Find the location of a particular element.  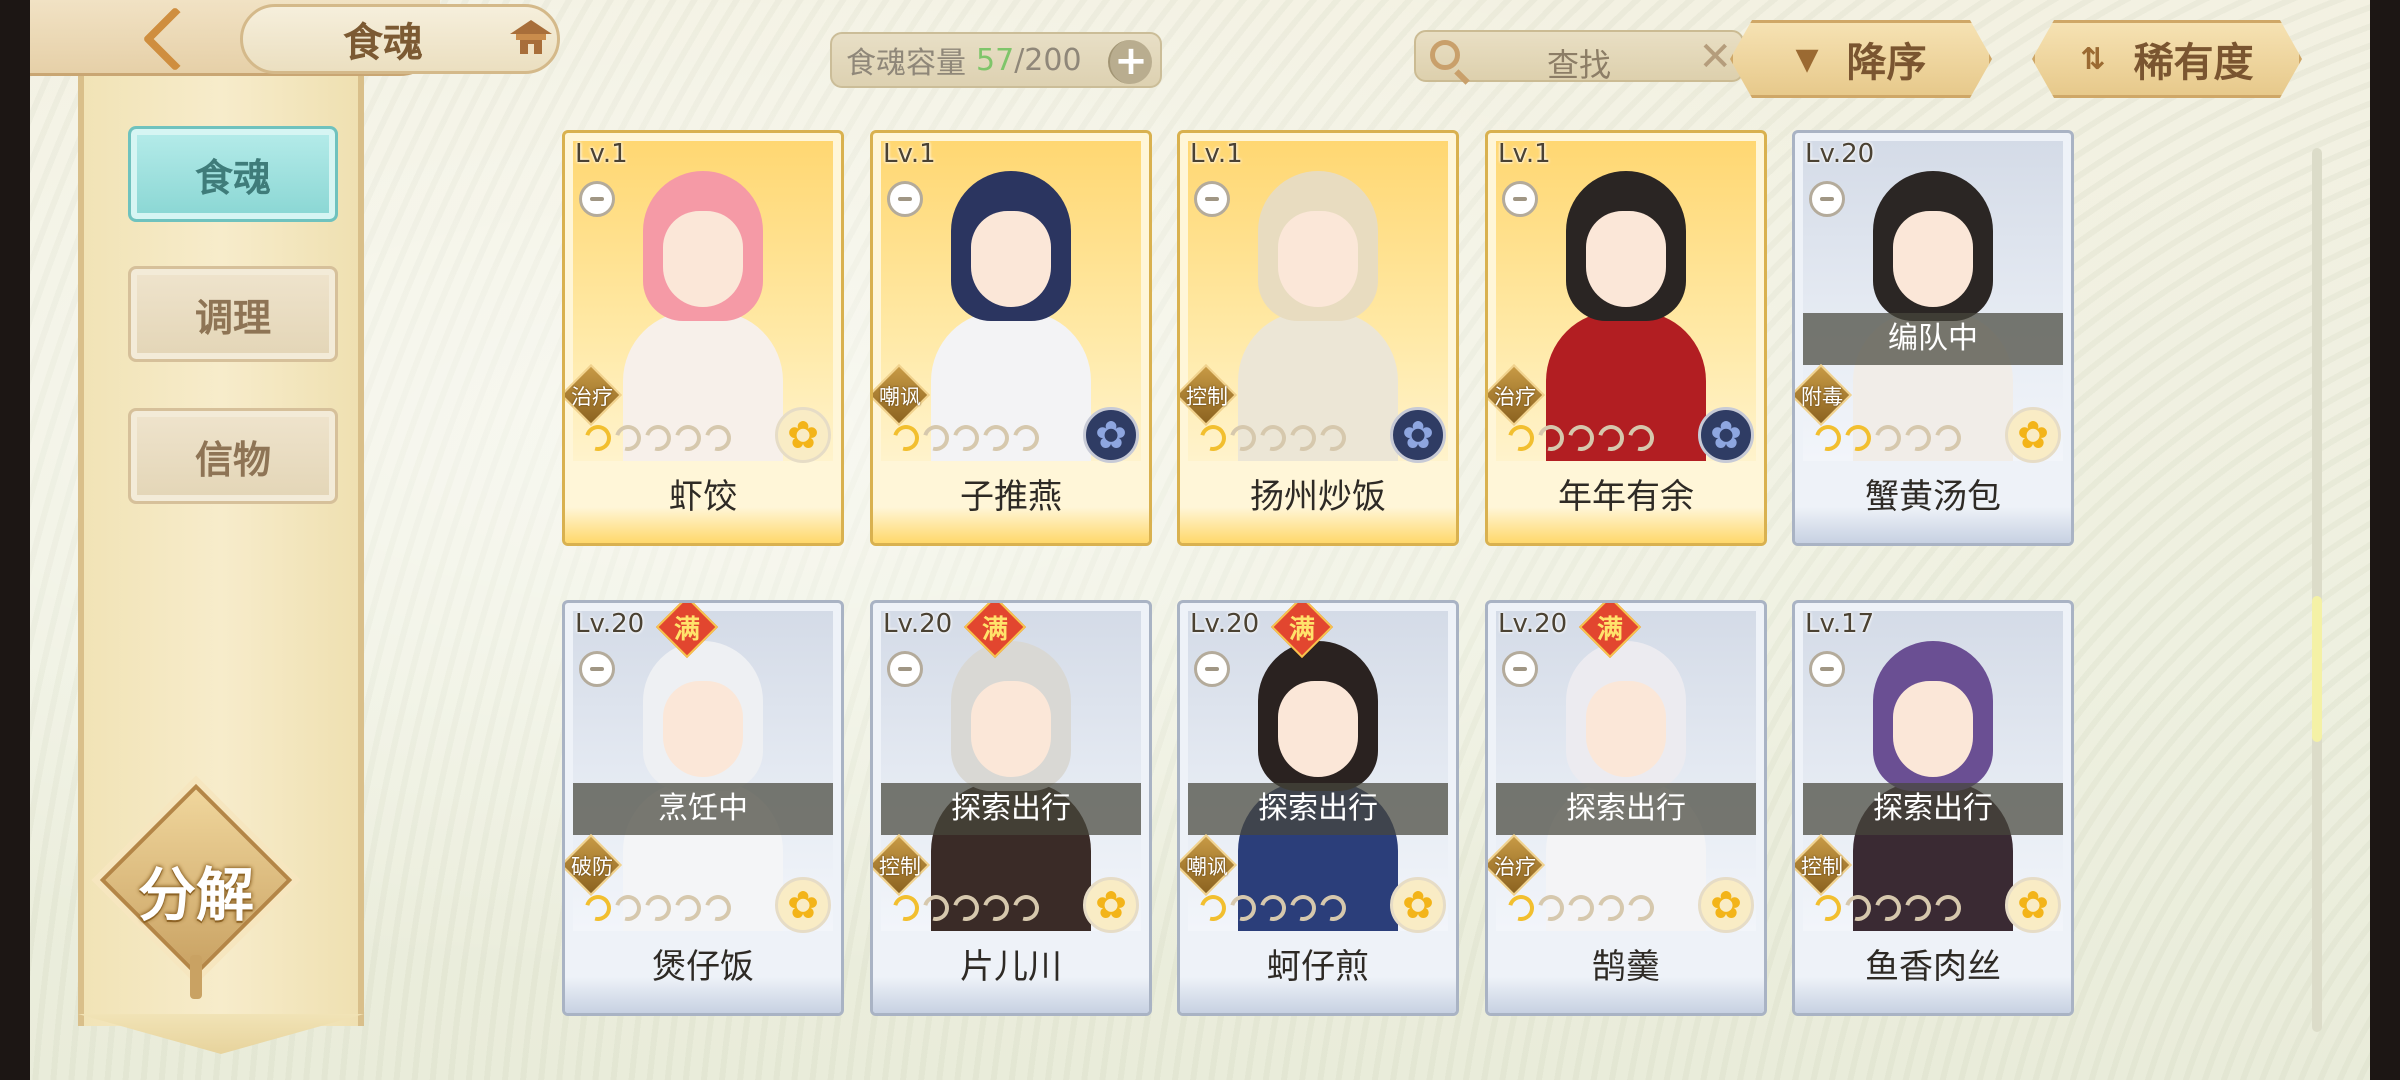

role-label: 治疗 is located at coordinates (1515, 867).